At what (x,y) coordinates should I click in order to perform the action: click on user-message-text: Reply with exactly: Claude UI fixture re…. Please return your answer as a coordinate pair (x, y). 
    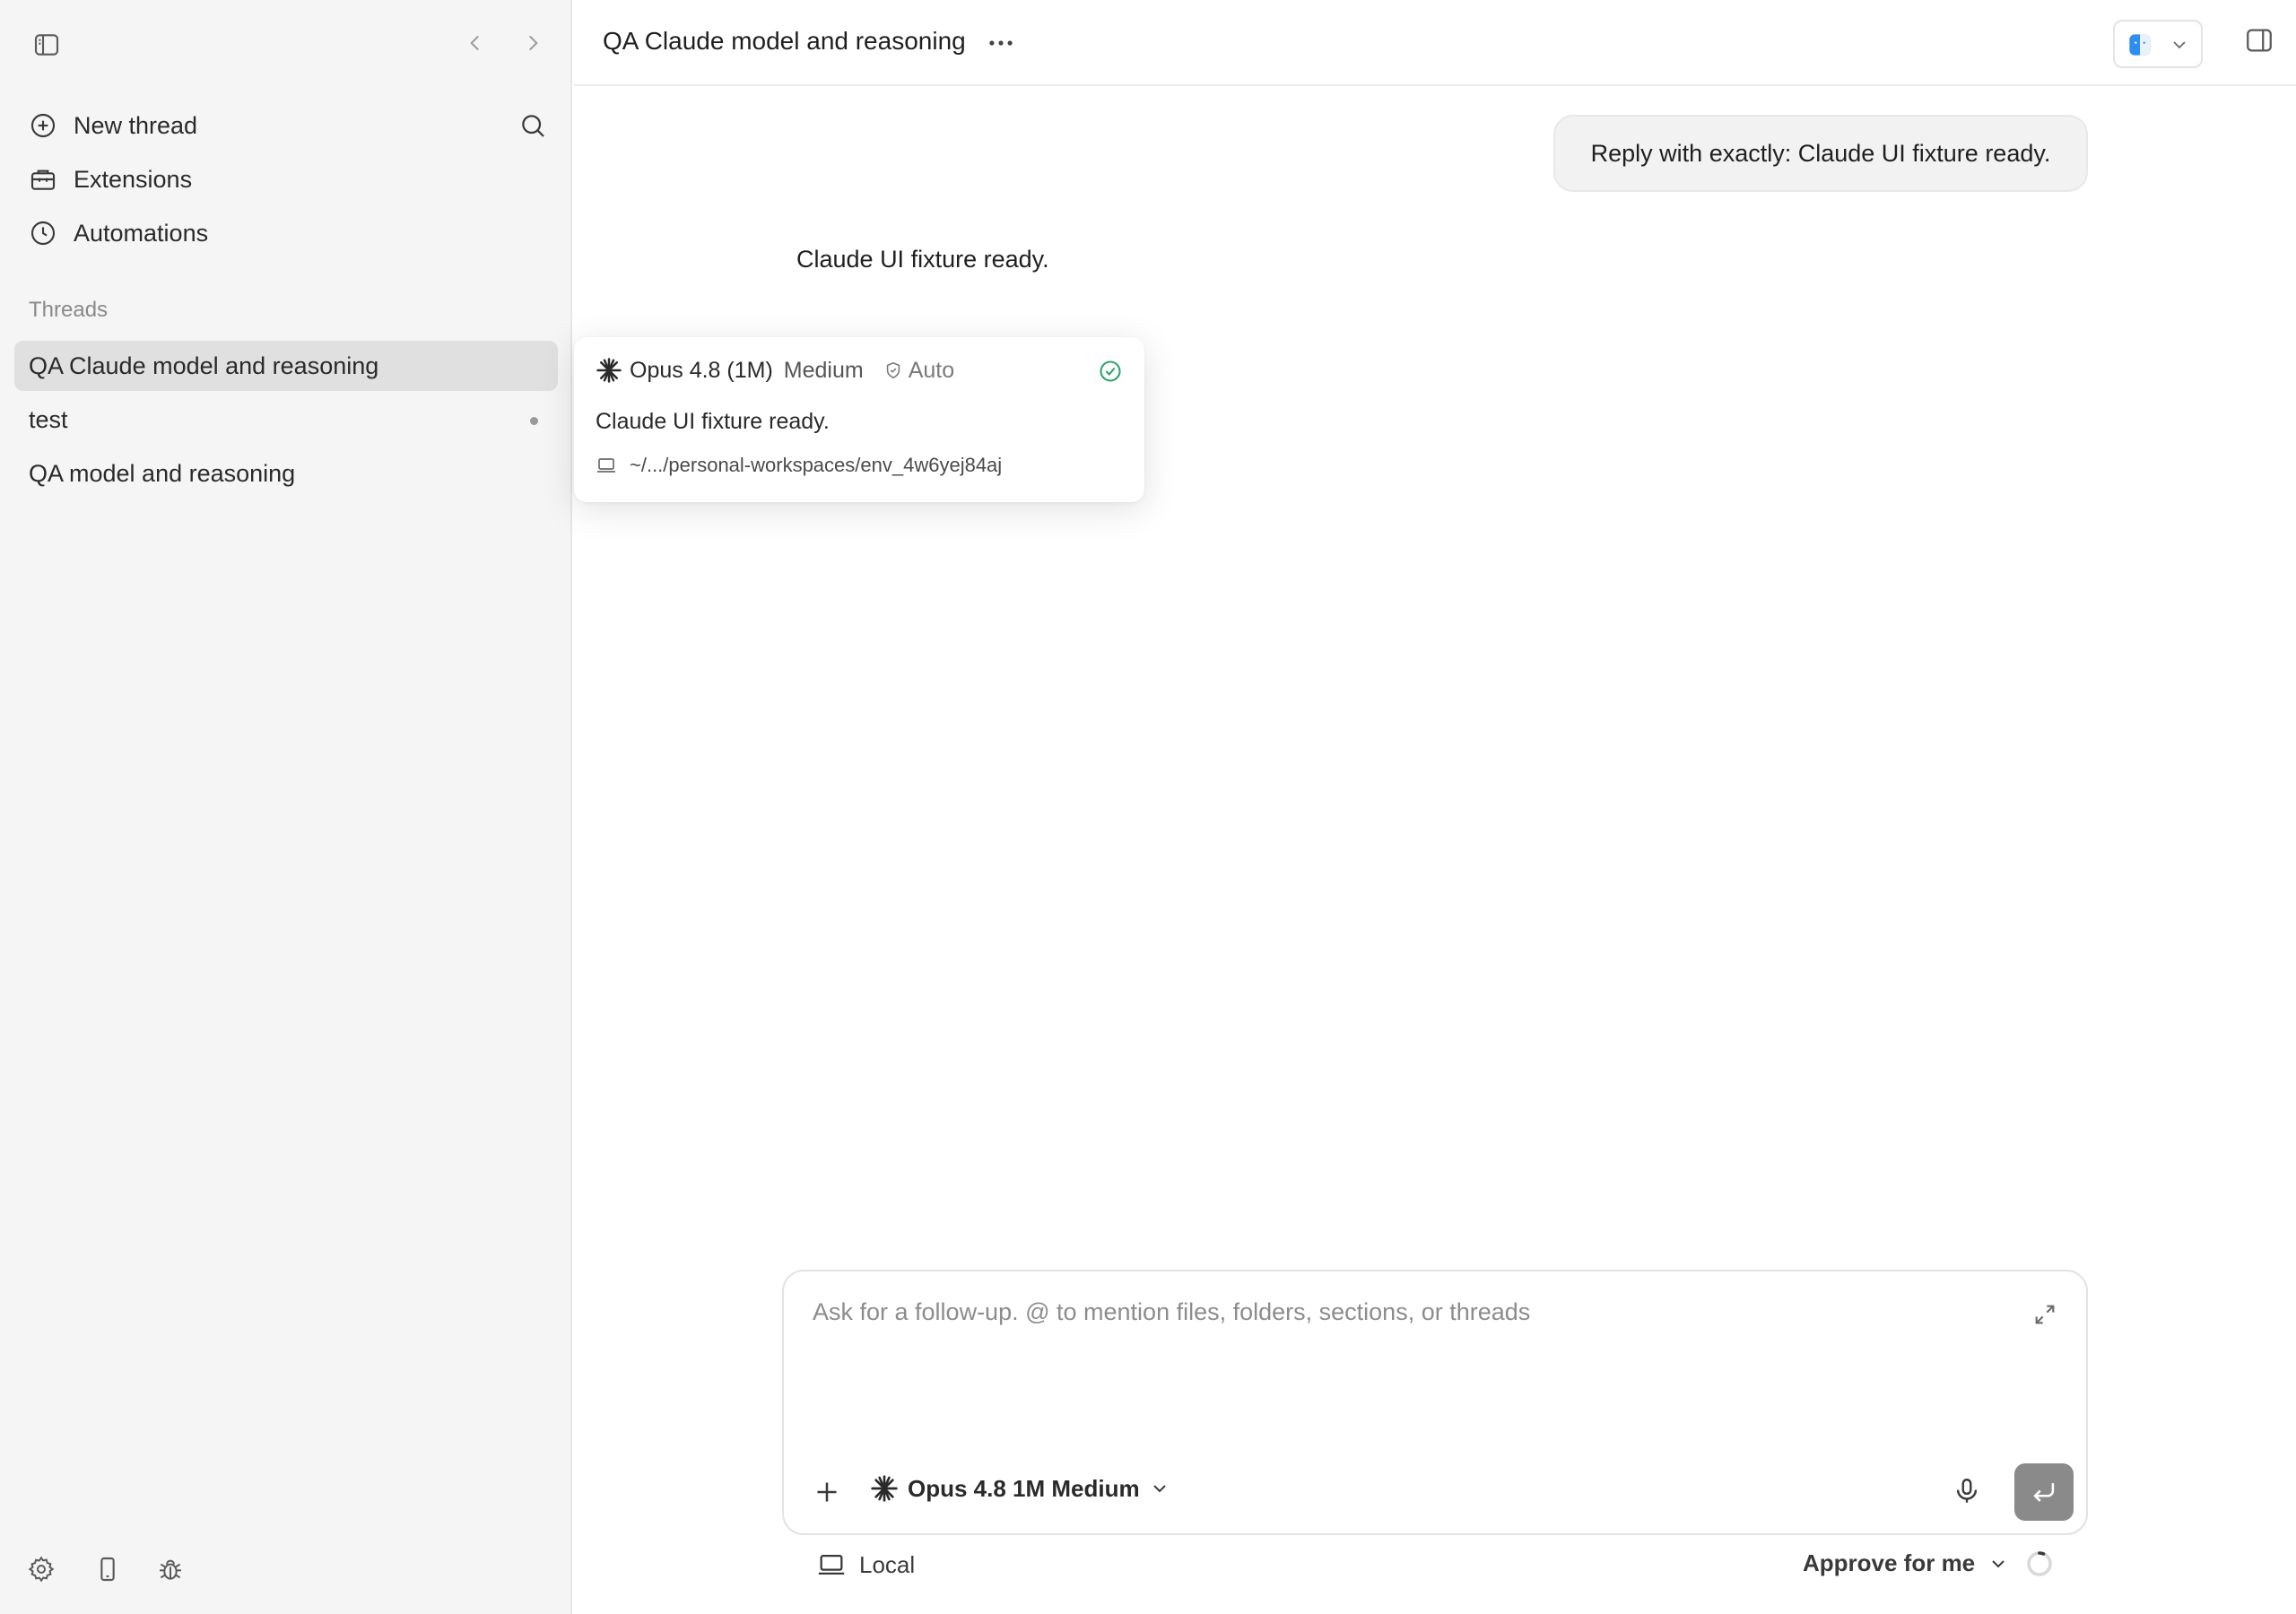
    Looking at the image, I should click on (1820, 153).